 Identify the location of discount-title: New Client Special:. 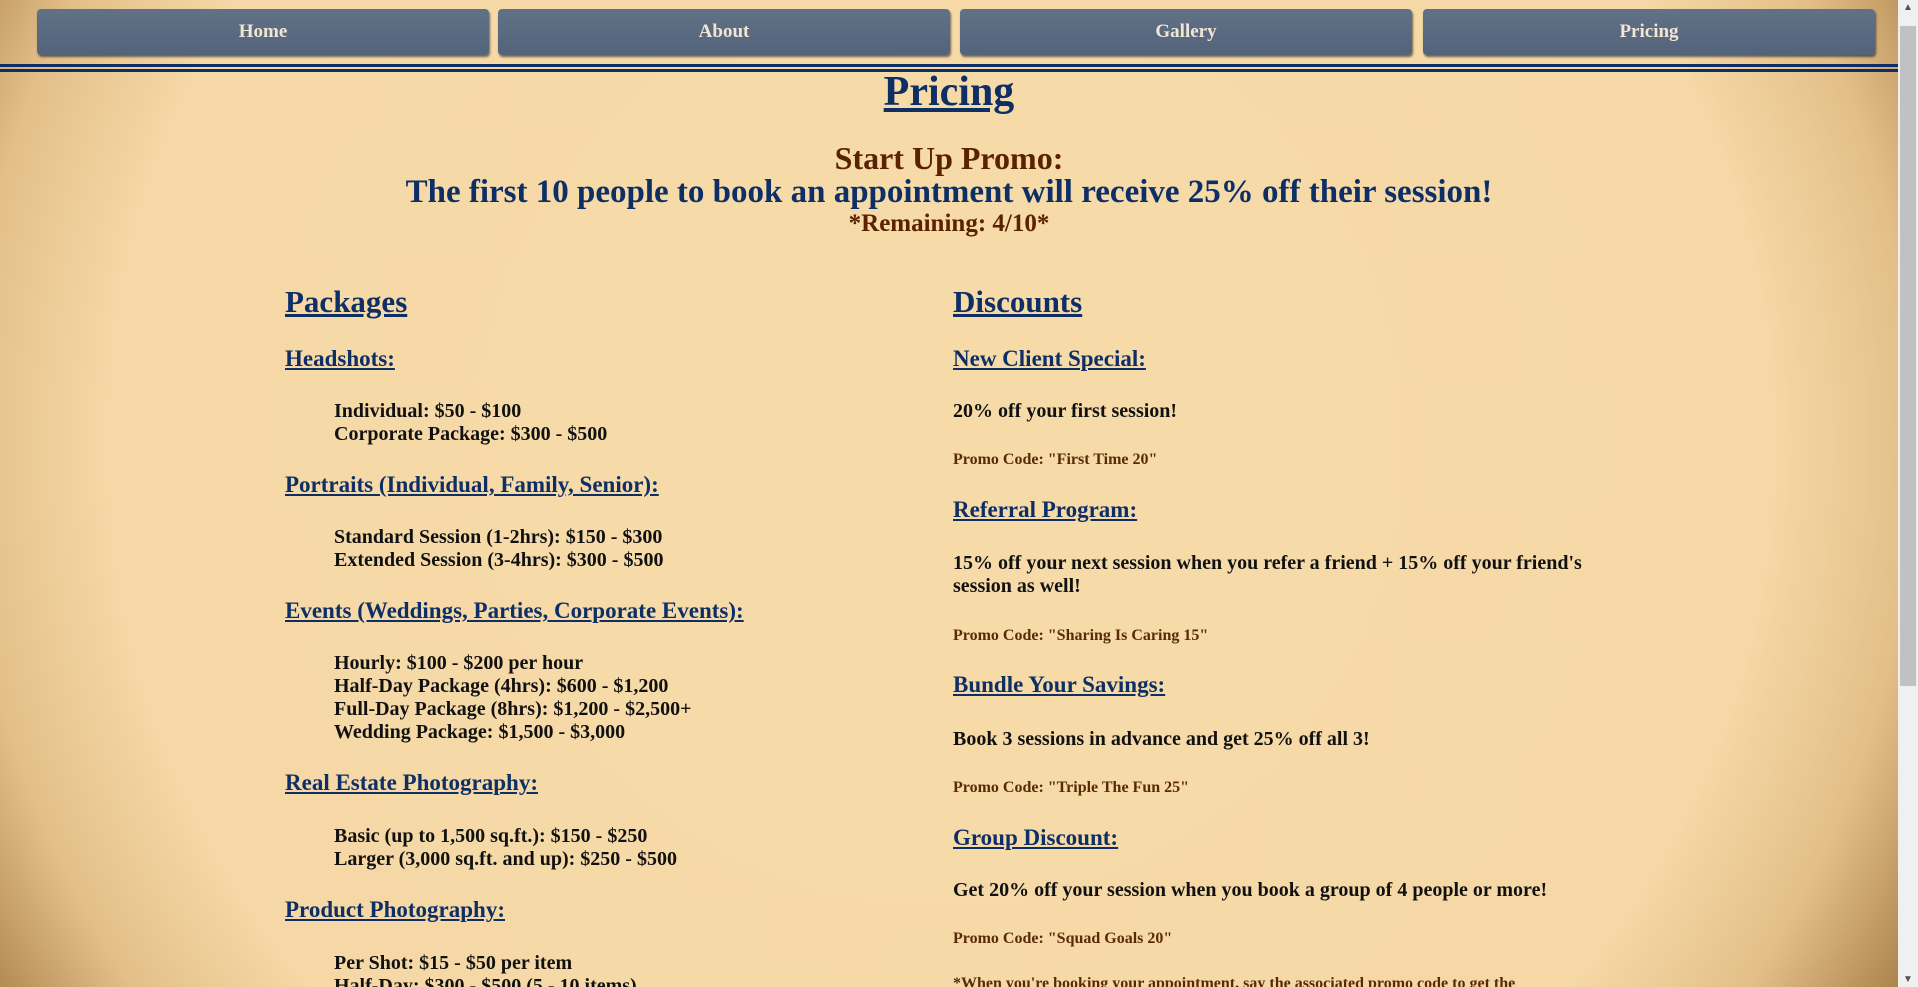
(1049, 359).